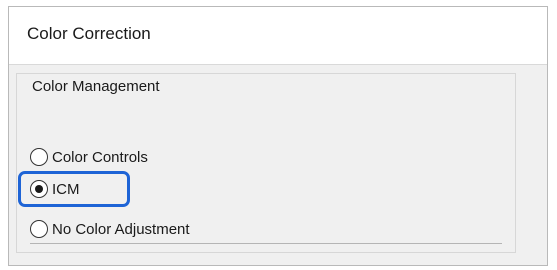  I want to click on radio-button-color-controls, so click(39, 157).